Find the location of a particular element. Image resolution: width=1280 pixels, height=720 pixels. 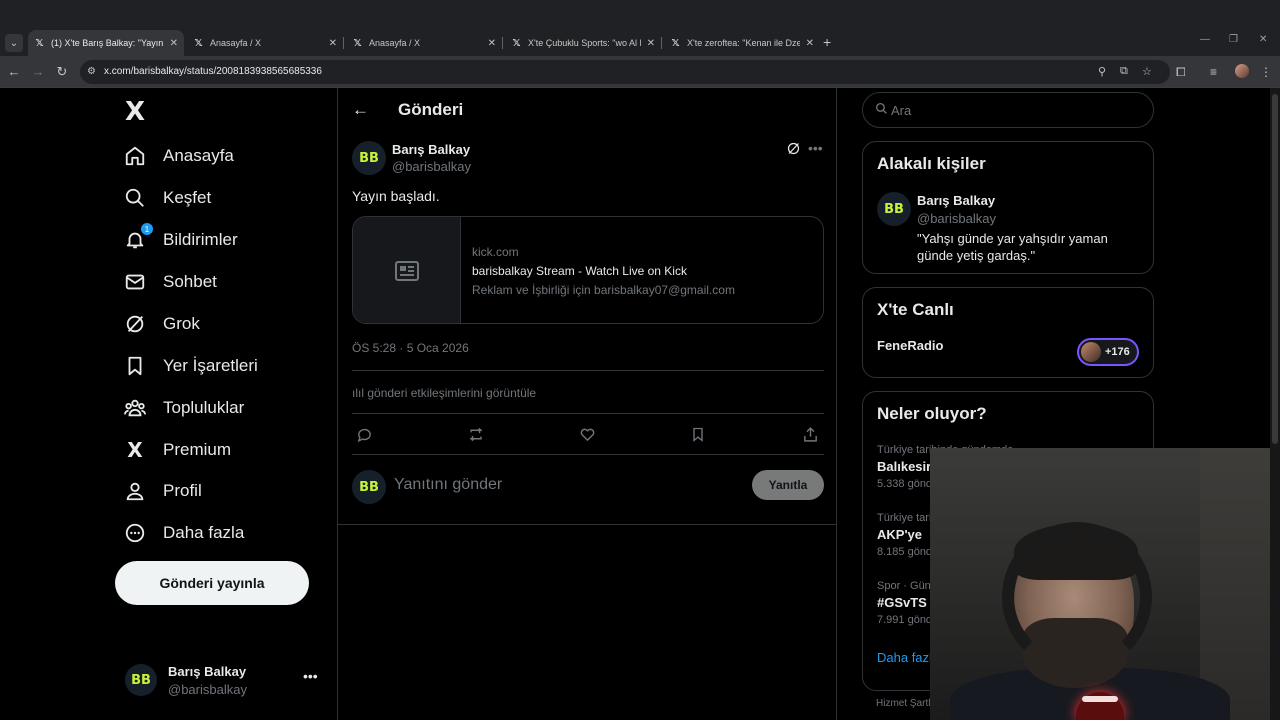

extensions-icon: ⧠ is located at coordinates (1181, 72).